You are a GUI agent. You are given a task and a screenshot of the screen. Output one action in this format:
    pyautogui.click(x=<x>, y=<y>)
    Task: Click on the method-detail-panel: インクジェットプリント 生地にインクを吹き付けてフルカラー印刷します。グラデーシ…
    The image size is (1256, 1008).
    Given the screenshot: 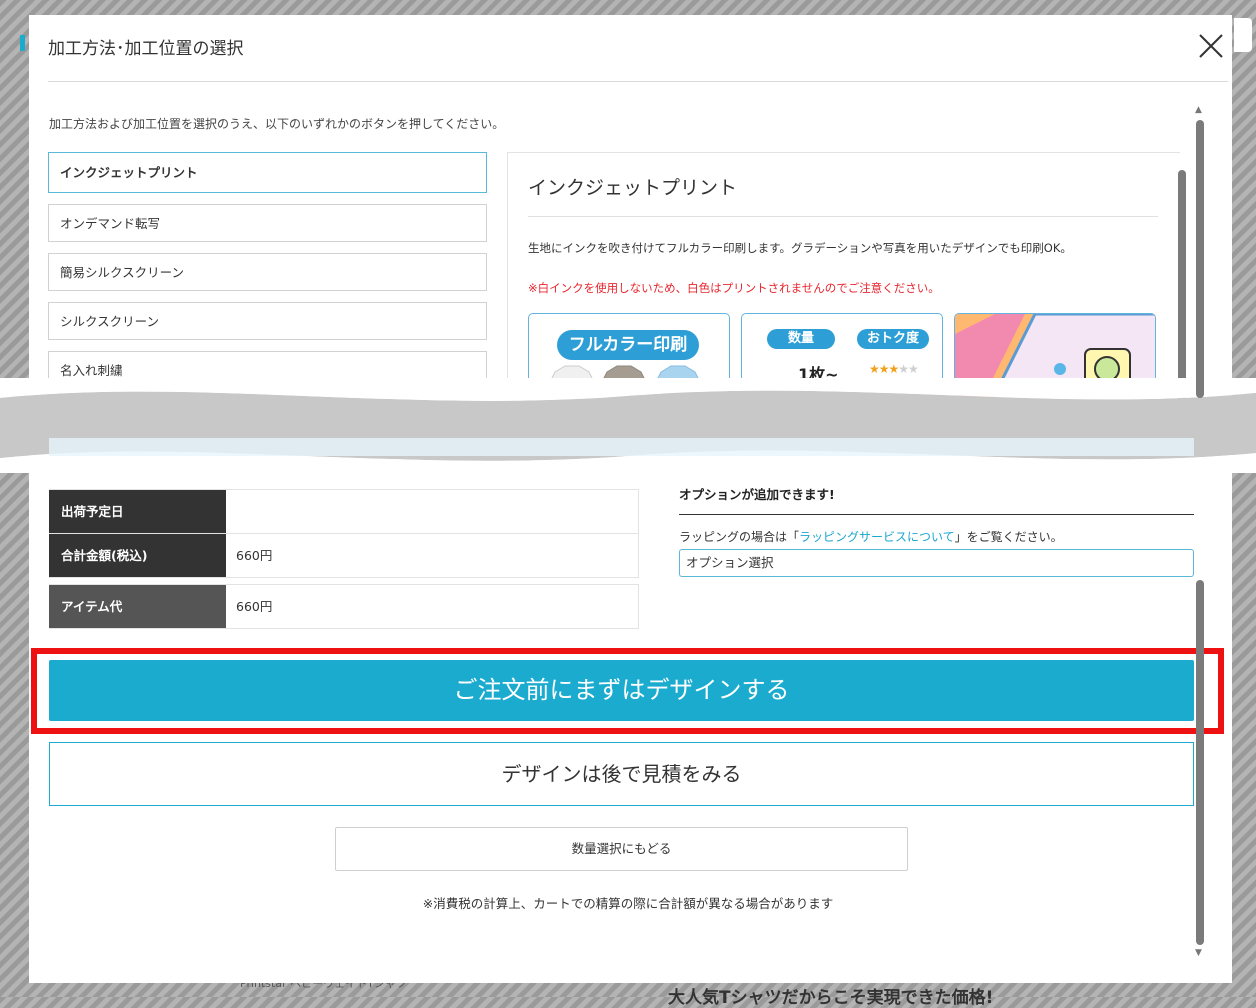 What is the action you would take?
    pyautogui.click(x=843, y=282)
    